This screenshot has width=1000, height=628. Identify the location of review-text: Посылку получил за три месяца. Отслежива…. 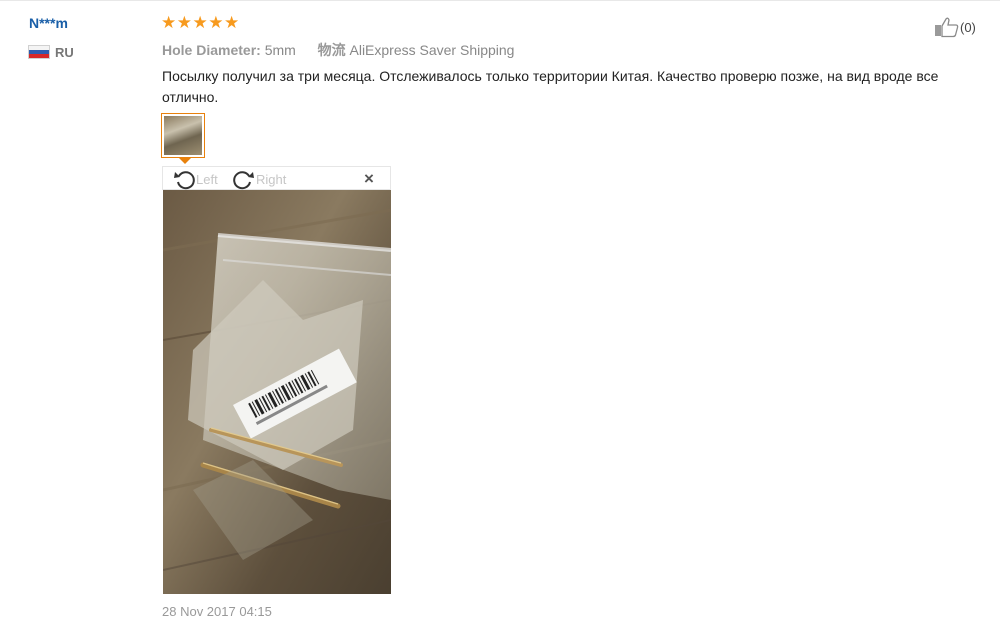
(550, 86).